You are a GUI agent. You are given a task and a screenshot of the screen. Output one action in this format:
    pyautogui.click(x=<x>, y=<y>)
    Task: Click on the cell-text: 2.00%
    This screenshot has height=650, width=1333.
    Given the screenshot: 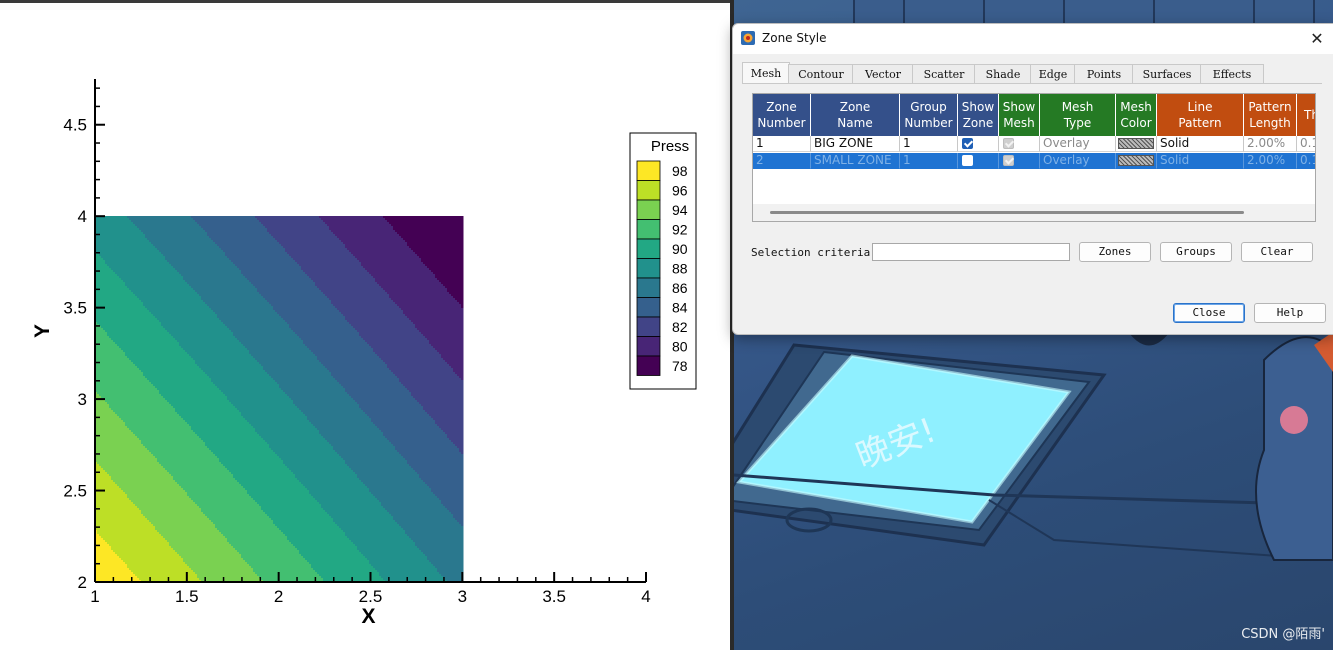 What is the action you would take?
    pyautogui.click(x=1266, y=160)
    